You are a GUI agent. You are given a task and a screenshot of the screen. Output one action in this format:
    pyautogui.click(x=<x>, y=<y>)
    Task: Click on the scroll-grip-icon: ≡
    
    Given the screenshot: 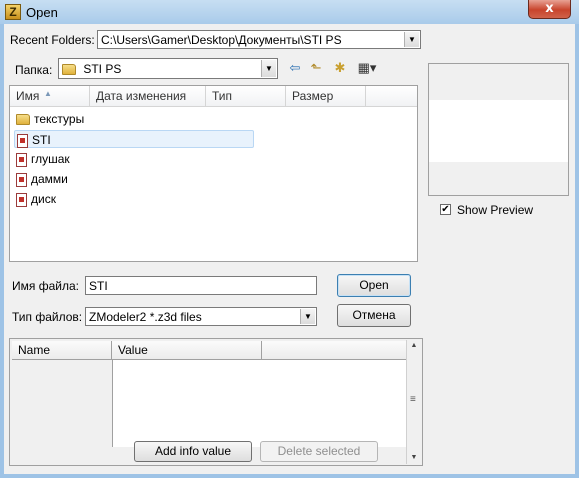 What is the action you would take?
    pyautogui.click(x=413, y=400)
    